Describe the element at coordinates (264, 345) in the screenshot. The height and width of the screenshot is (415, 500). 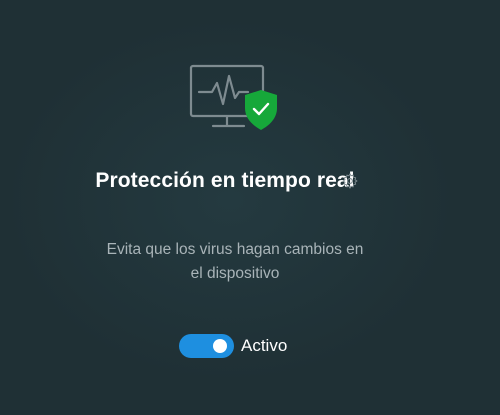
I see `toggle-label: Activo` at that location.